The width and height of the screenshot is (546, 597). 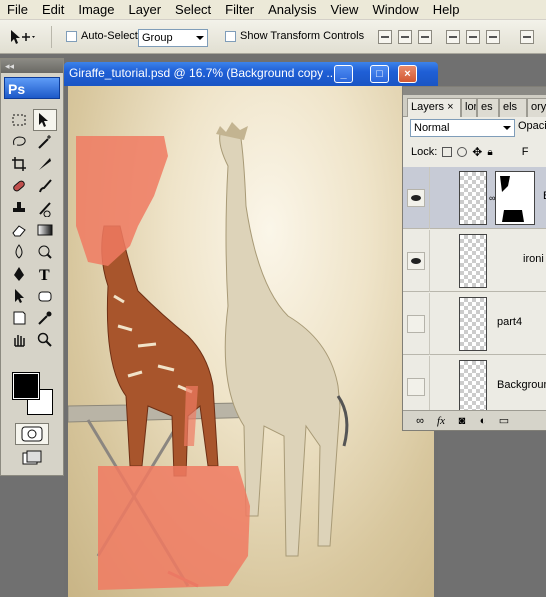 What do you see at coordinates (469, 107) in the screenshot?
I see `tab-color: lor` at bounding box center [469, 107].